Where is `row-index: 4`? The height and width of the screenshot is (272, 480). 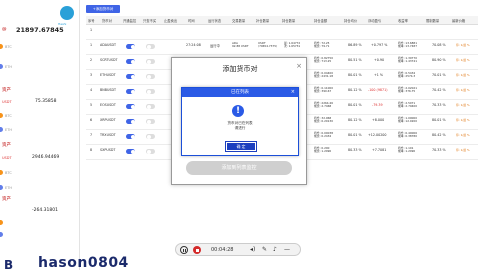
row-index: 4 is located at coordinates (91, 90).